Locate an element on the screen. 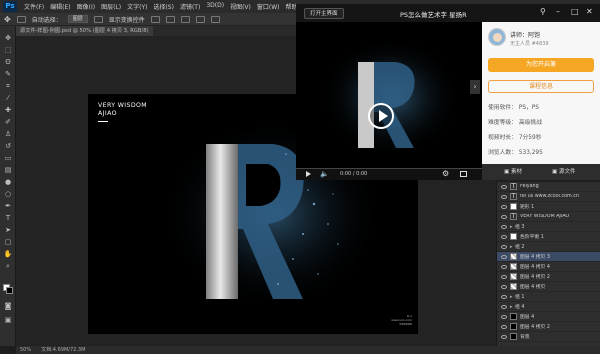  quick-mask-icon: ◙ is located at coordinates (8, 306).